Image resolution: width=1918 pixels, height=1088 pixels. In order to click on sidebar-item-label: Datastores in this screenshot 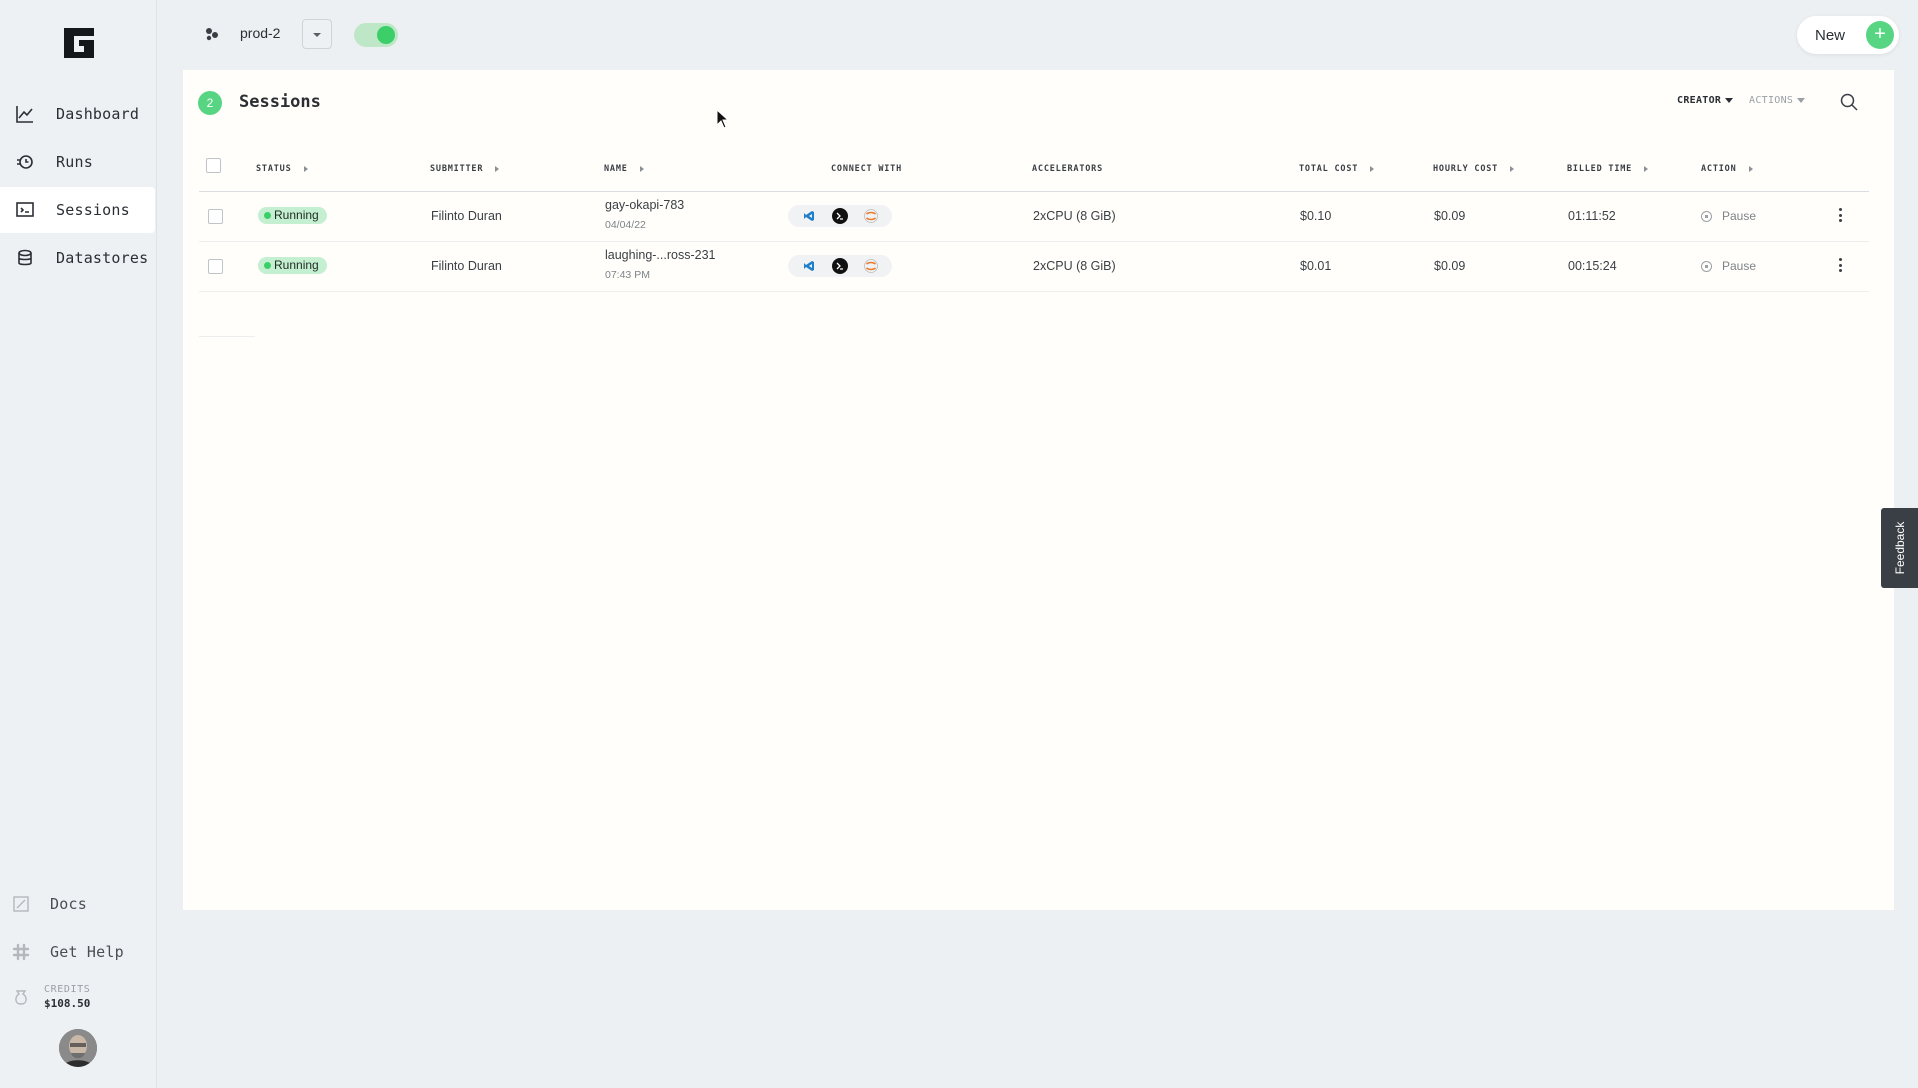, I will do `click(102, 258)`.